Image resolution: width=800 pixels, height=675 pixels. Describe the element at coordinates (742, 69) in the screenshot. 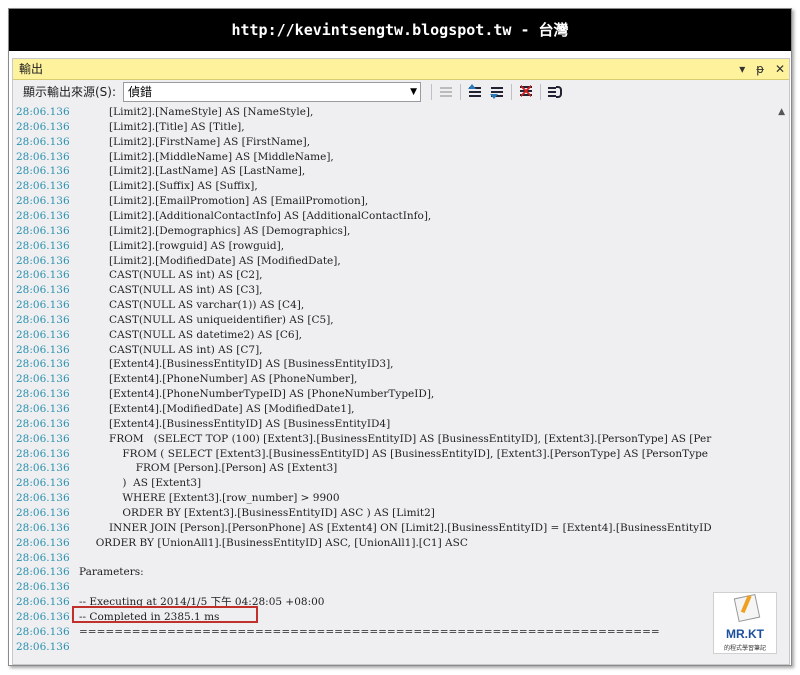

I see `window-menu-dropdown-icon: ▾` at that location.